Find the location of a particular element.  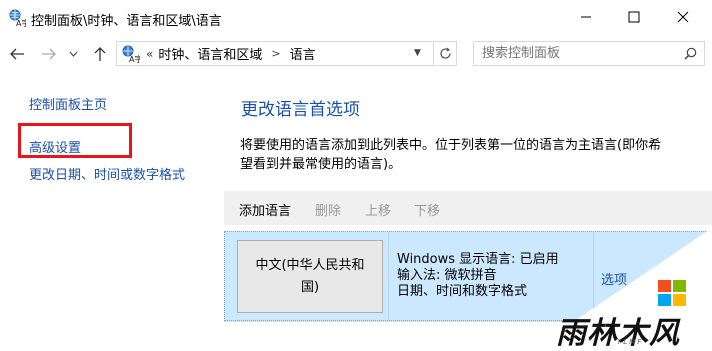

search-icon is located at coordinates (690, 53).